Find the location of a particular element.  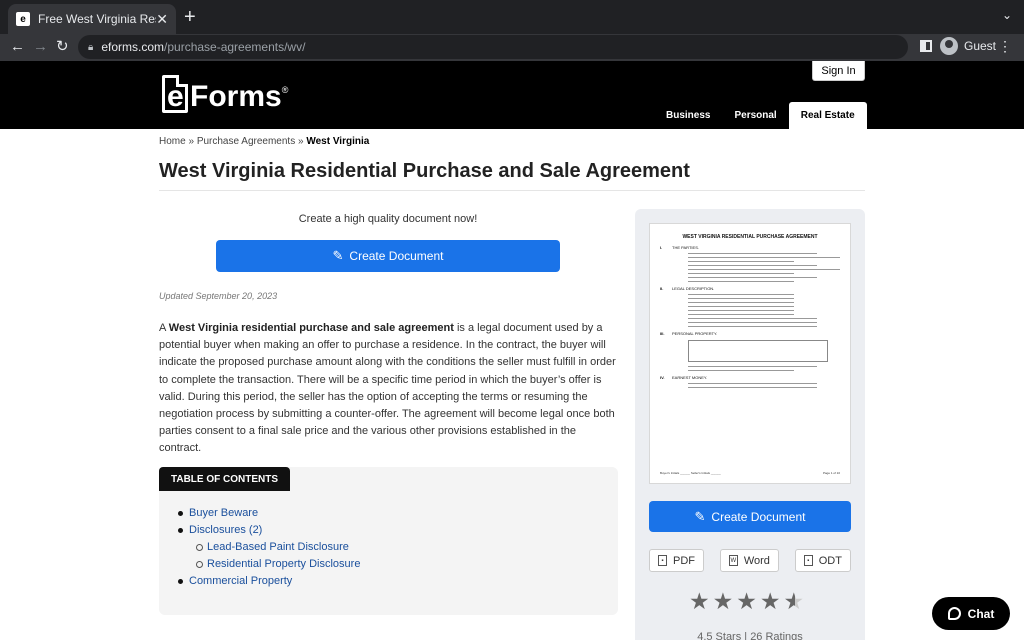

chat-button: Chat is located at coordinates (971, 613).